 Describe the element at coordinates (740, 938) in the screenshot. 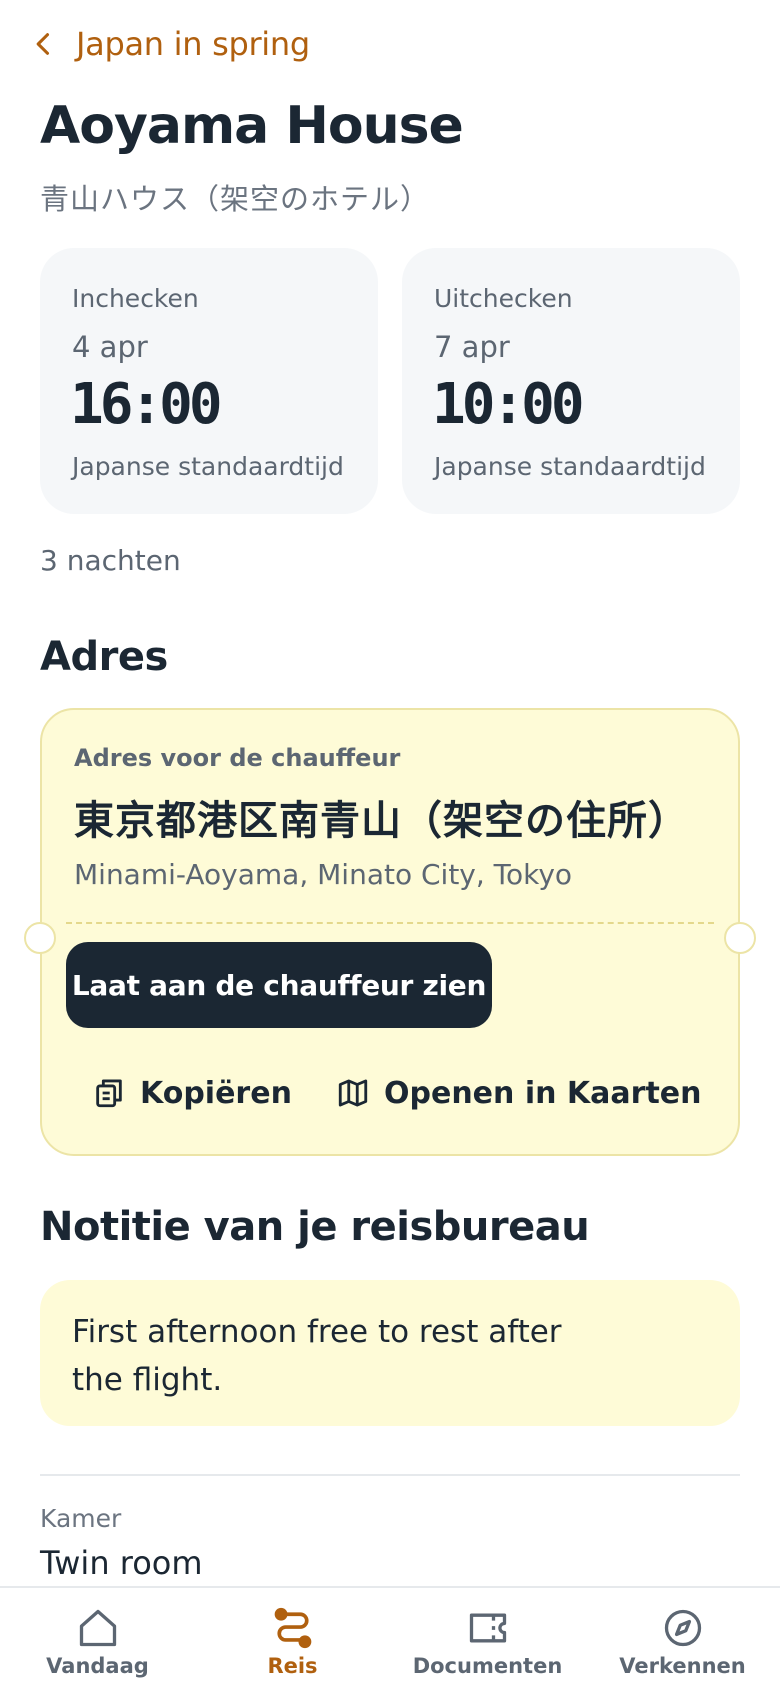

I see `ticket-notch-right` at that location.